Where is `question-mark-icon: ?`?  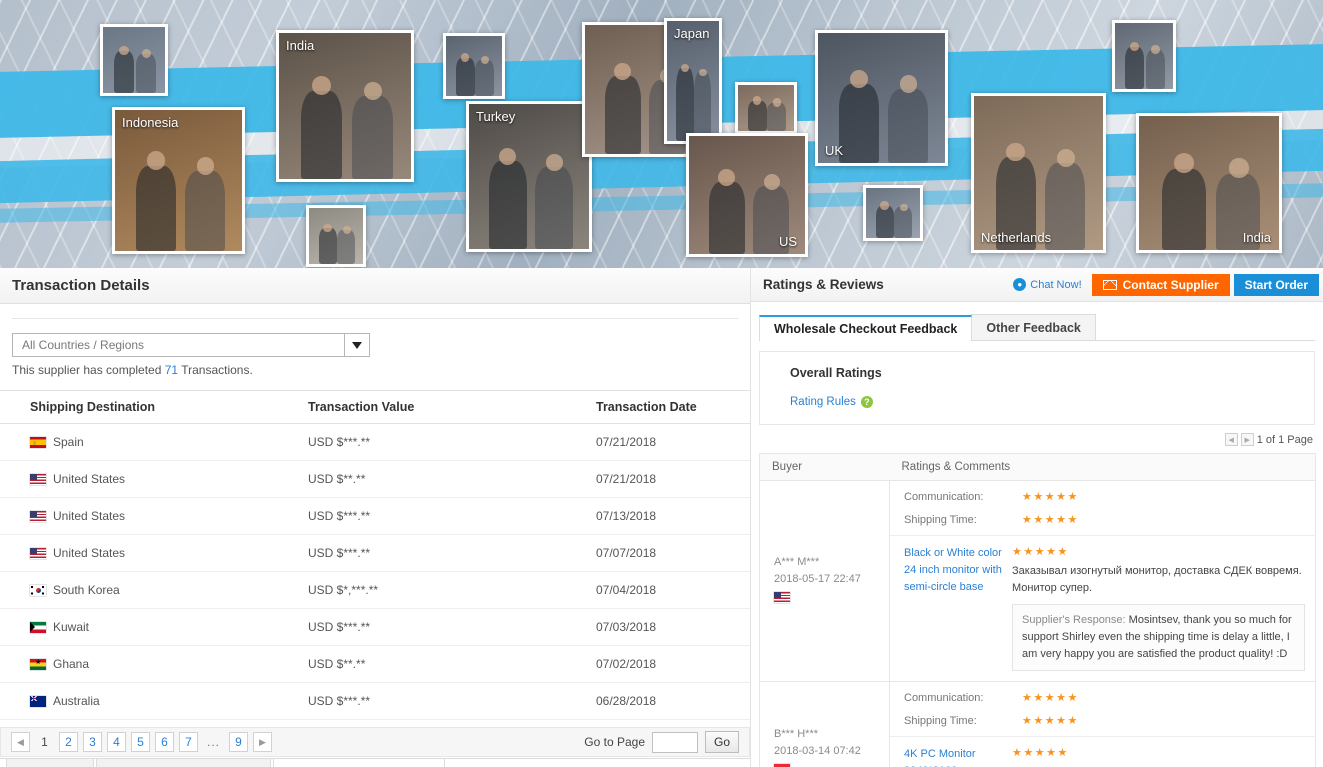
question-mark-icon: ? is located at coordinates (866, 402).